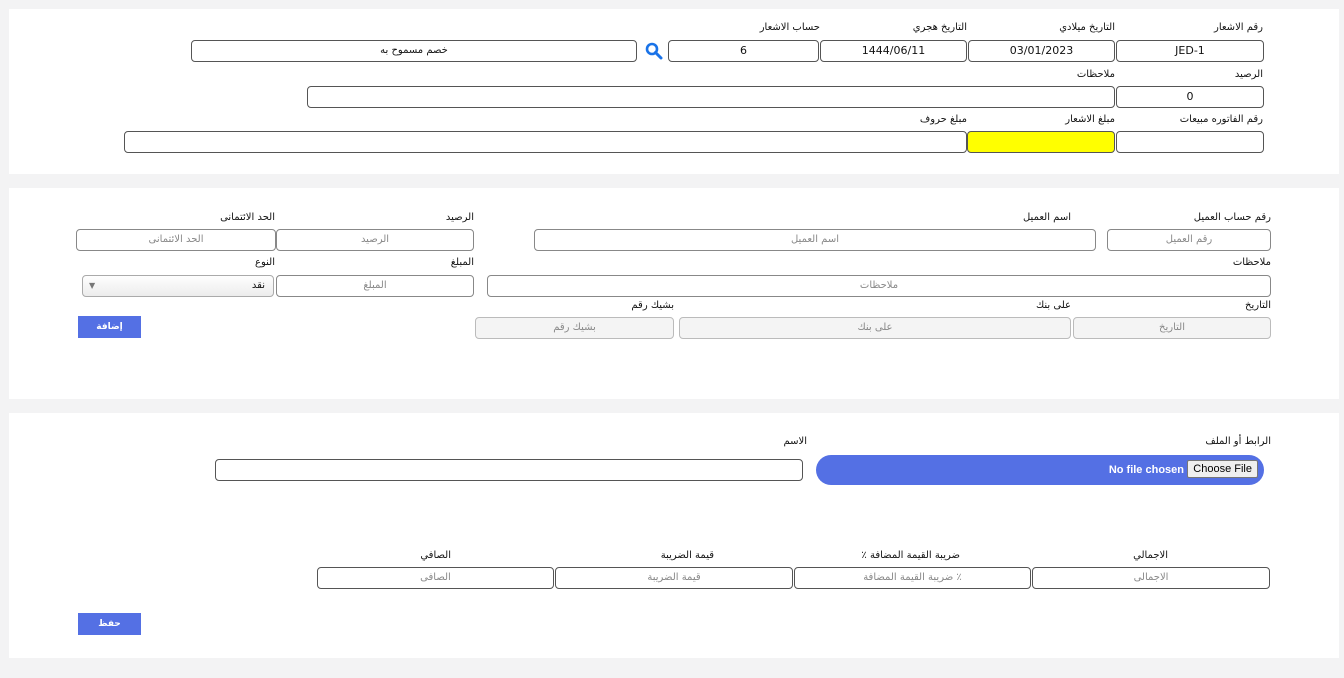 The width and height of the screenshot is (1344, 678). Describe the element at coordinates (265, 262) in the screenshot. I see `type-label: النوع` at that location.